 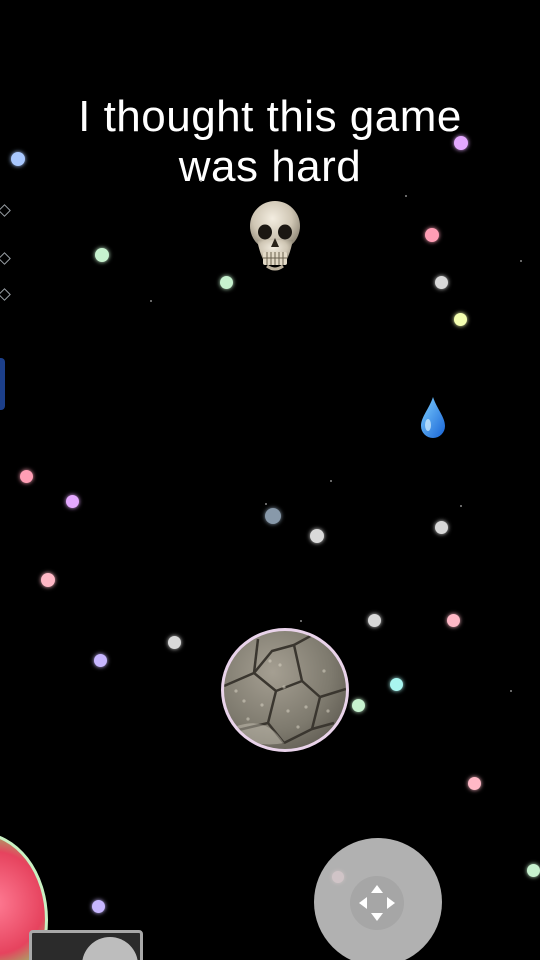 I want to click on action-button, so click(x=86, y=945).